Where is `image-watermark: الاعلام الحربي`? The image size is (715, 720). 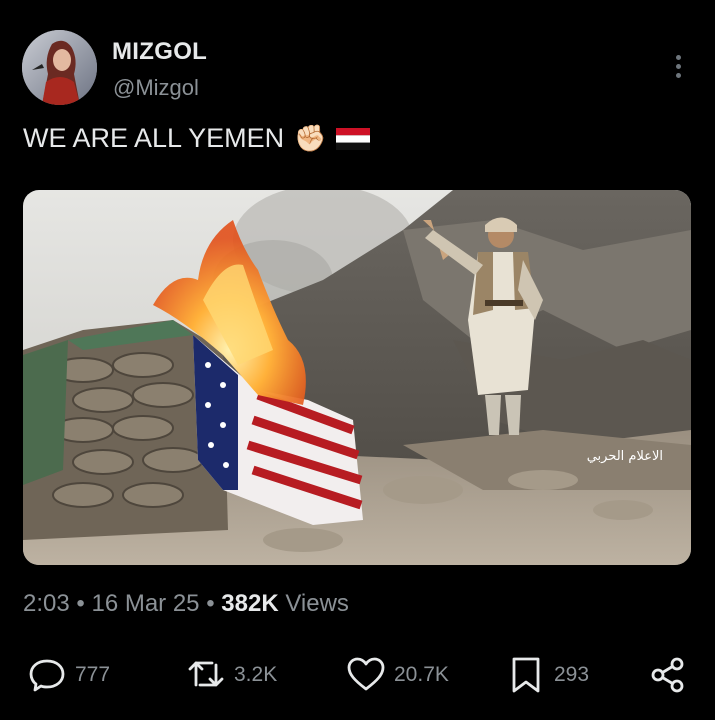
image-watermark: الاعلام الحربي is located at coordinates (625, 456).